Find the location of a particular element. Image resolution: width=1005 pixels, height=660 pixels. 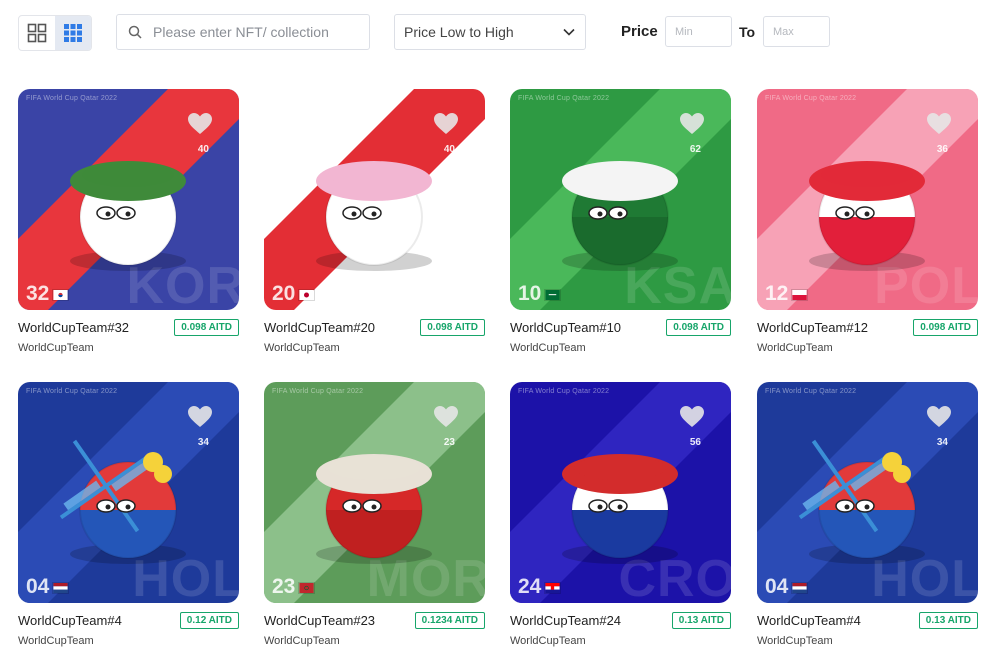

nft-title-row: WorldCupTeam#24 0.13 AITD is located at coordinates (620, 620).